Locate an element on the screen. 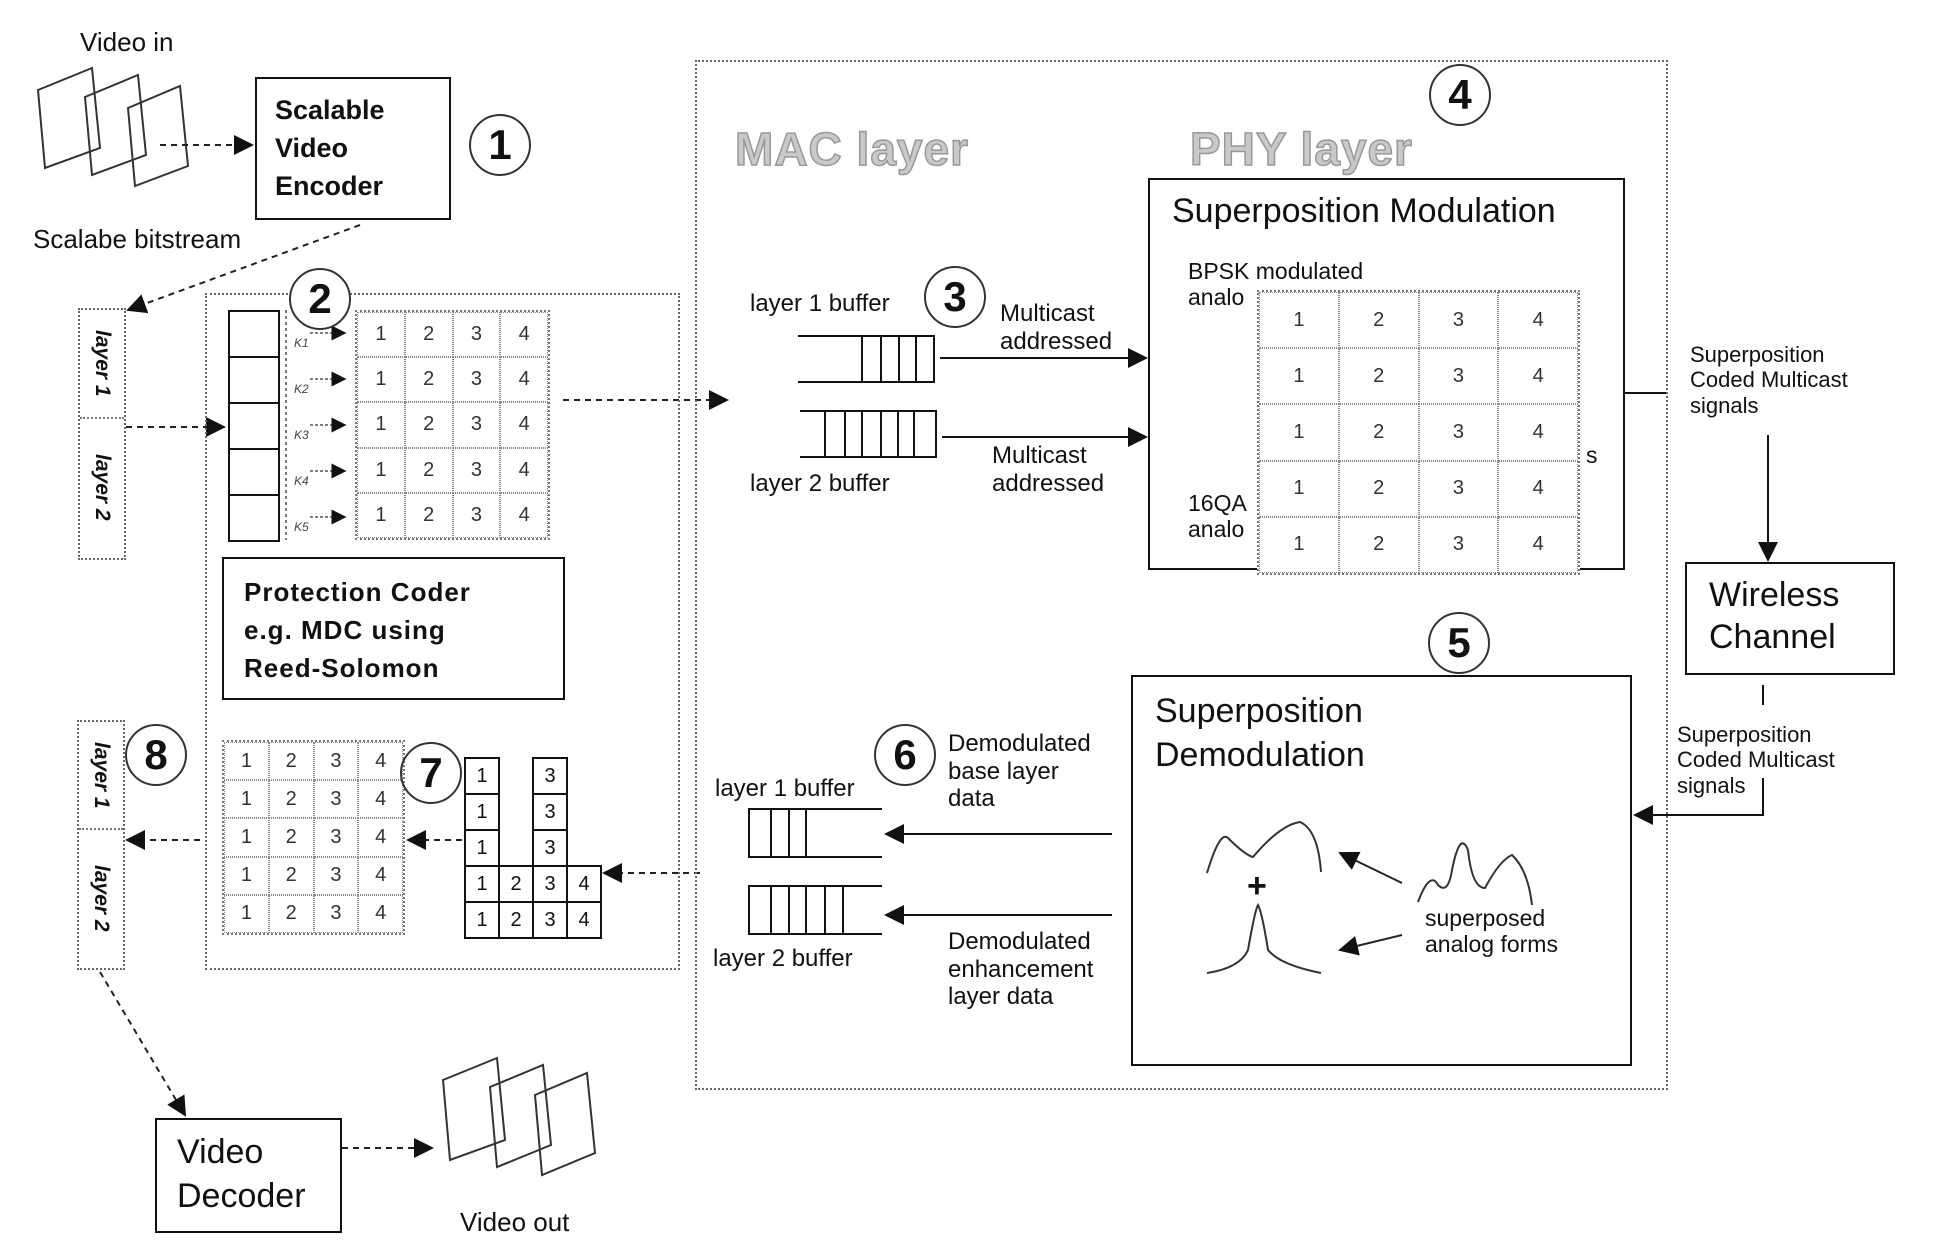 The height and width of the screenshot is (1259, 1935). rx-signal-line2: Coded Multicast is located at coordinates (1756, 760).